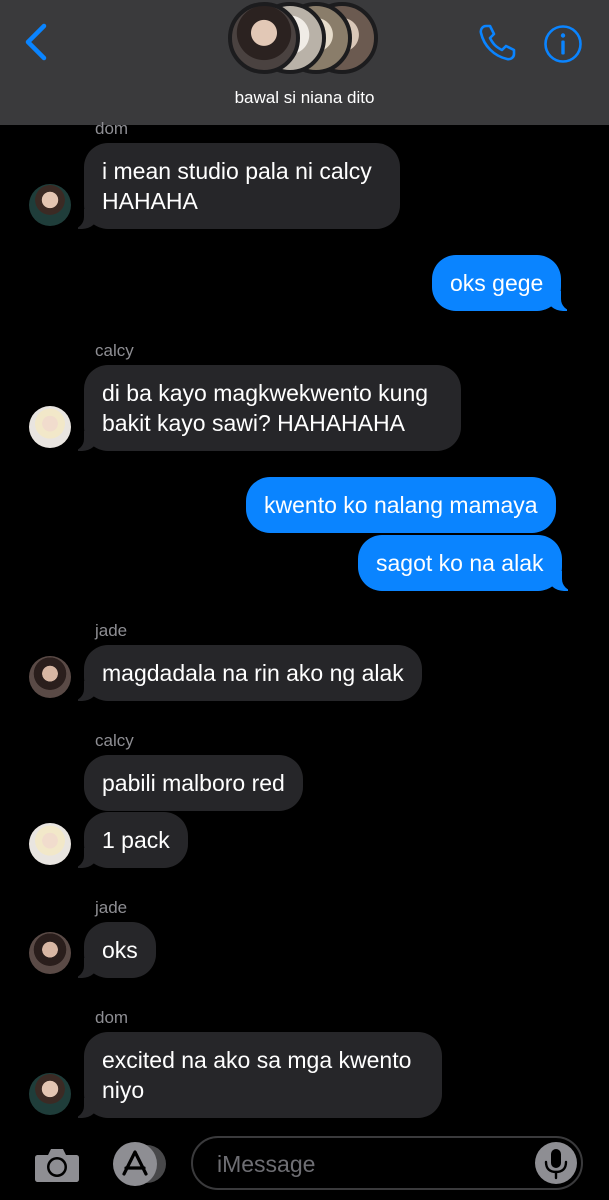  What do you see at coordinates (247, 673) in the screenshot?
I see `incoming-message: magdadala na rin ako ng alak` at bounding box center [247, 673].